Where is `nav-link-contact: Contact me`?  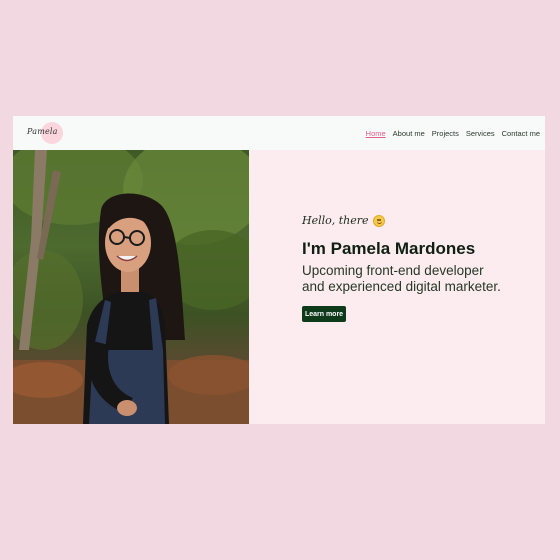
nav-link-contact: Contact me is located at coordinates (521, 133).